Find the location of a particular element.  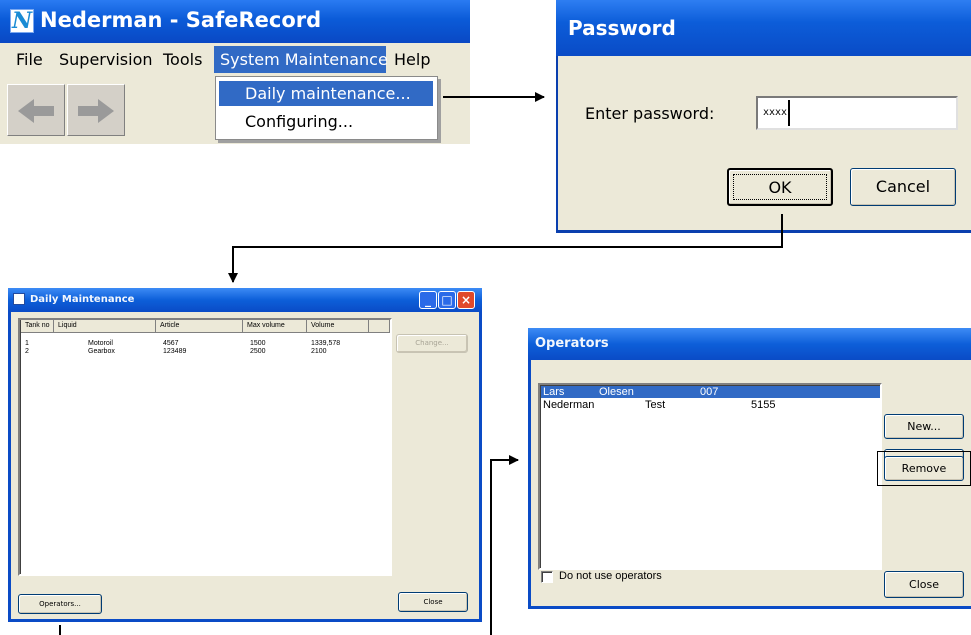

arrow-password-to-daily-maintenance is located at coordinates (505, 248).